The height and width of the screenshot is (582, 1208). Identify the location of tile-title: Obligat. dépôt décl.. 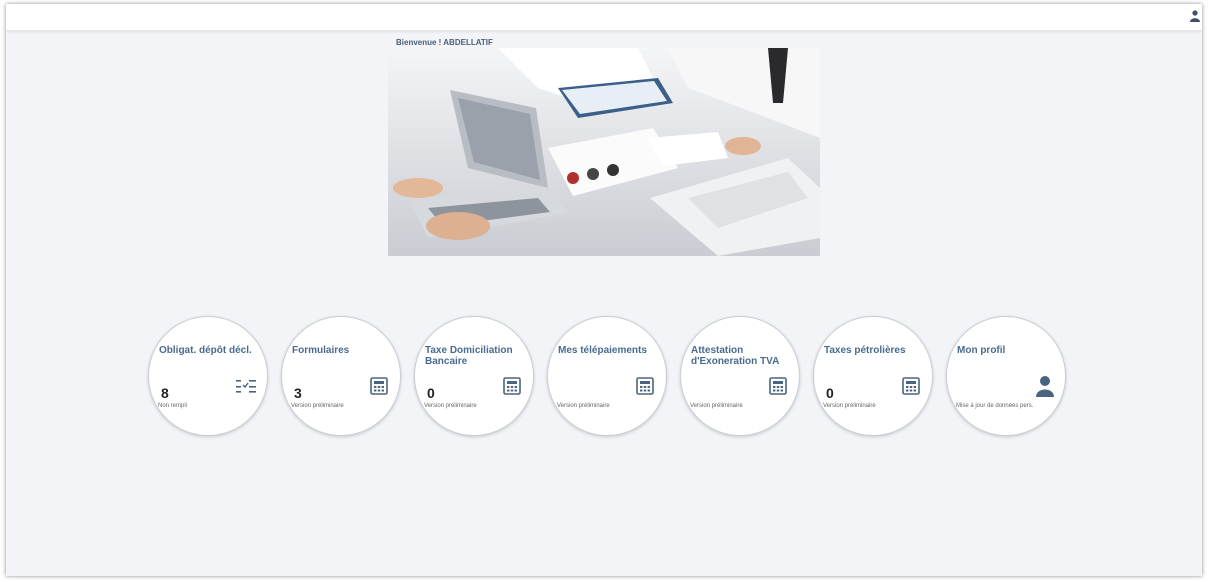
(205, 350).